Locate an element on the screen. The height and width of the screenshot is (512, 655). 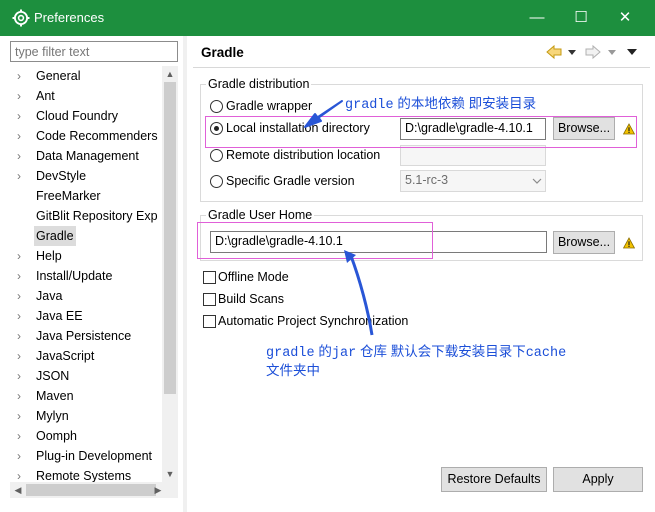
tree-item-label: Java Persistence is located at coordinates (84, 336).